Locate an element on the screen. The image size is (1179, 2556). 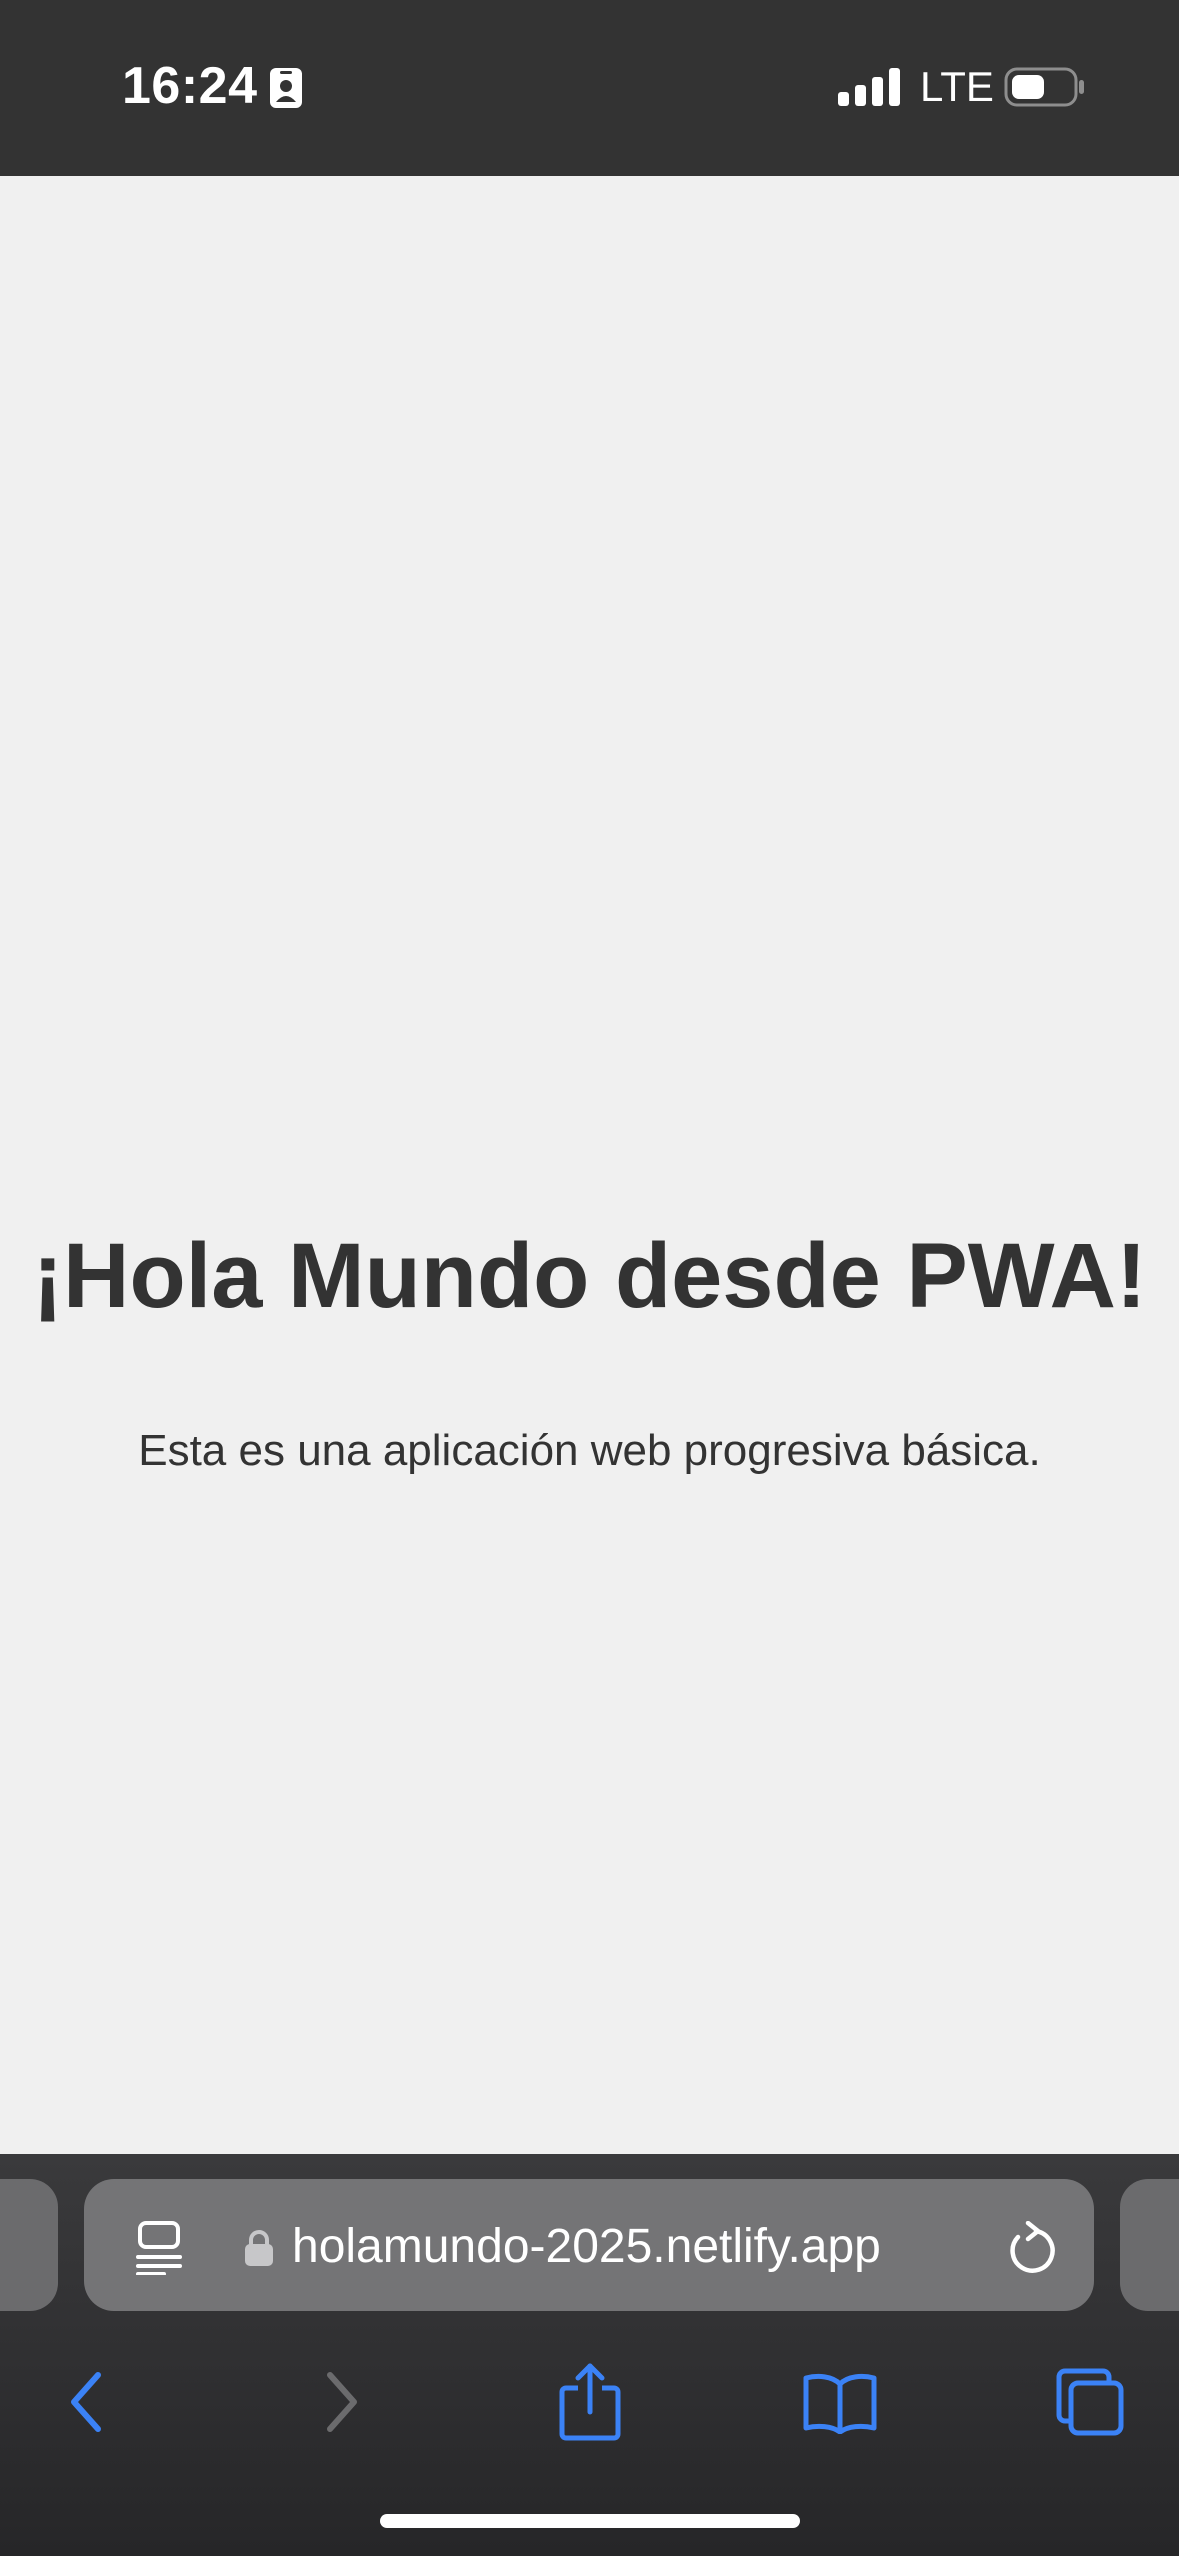
network-type-label: LTE is located at coordinates (957, 86).